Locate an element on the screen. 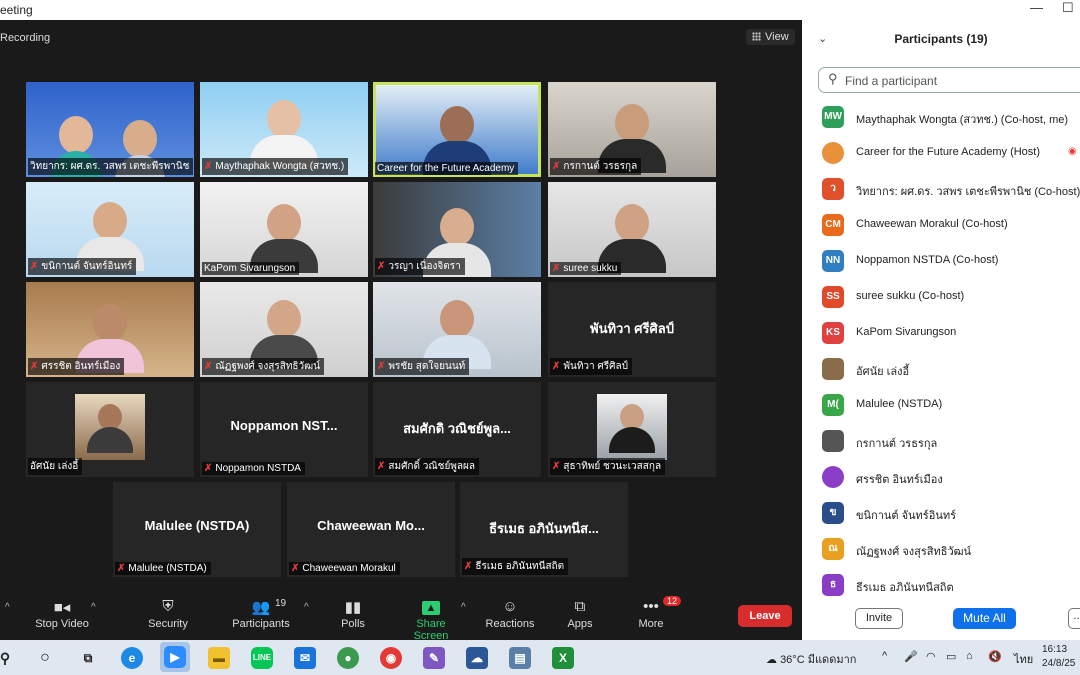  tile-name-label: ✗ กรกานต์ วรธรกุล is located at coordinates (596, 166).